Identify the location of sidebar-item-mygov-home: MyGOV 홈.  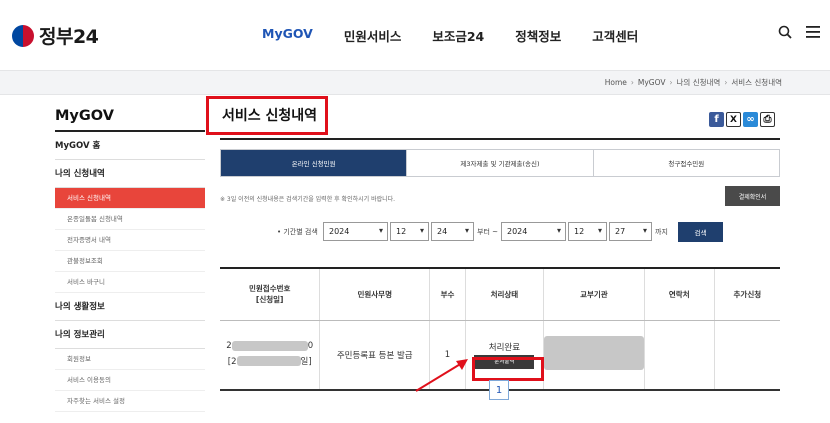
(130, 146).